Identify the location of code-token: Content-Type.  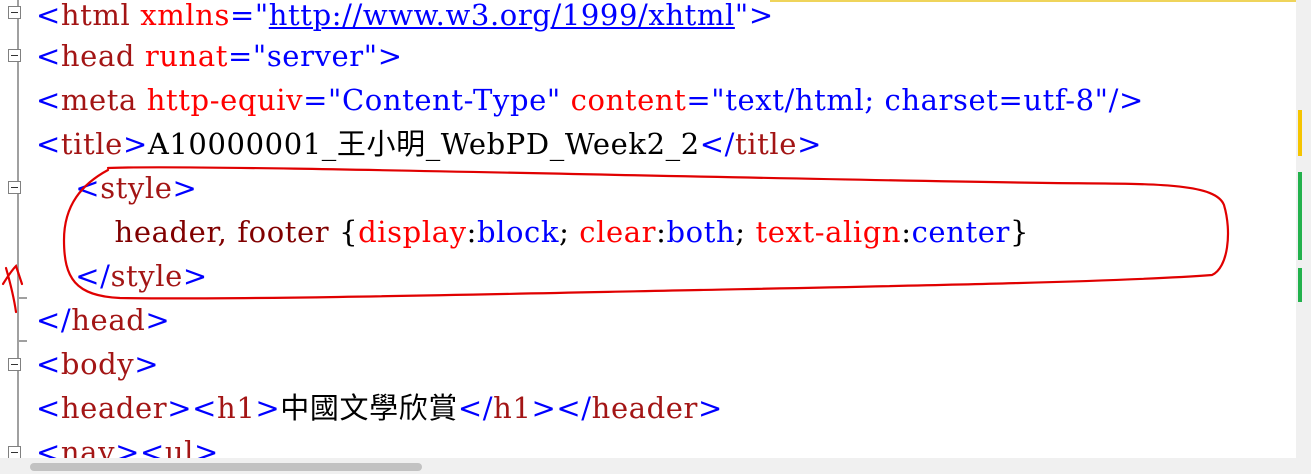
(444, 100).